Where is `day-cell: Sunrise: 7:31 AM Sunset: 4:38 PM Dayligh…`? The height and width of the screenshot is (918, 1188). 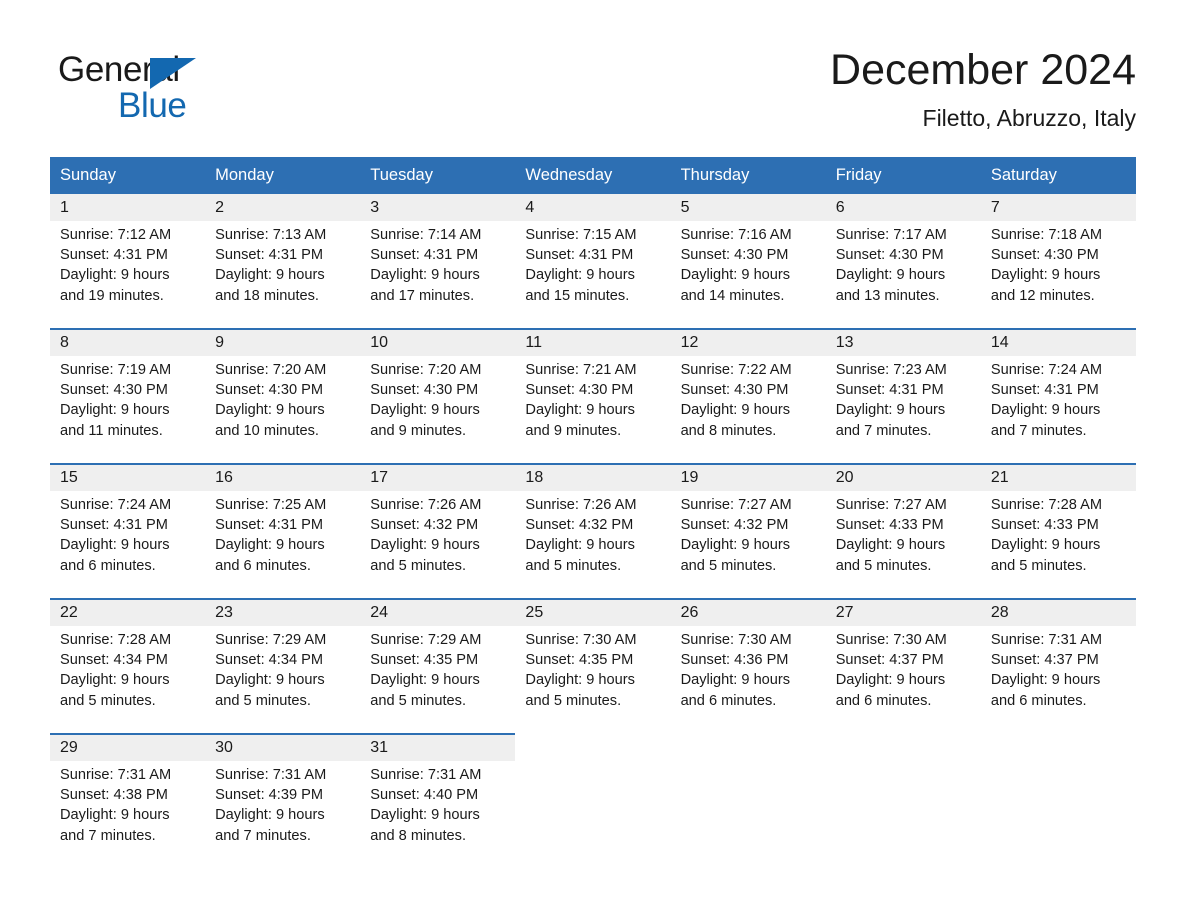
day-cell: Sunrise: 7:31 AM Sunset: 4:38 PM Dayligh… is located at coordinates (128, 815).